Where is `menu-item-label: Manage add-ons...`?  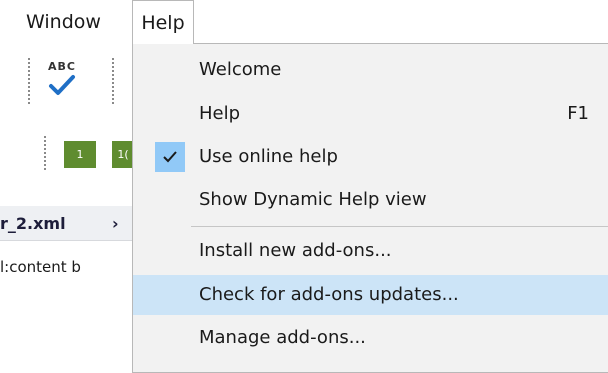
menu-item-label: Manage add-ons... is located at coordinates (282, 337).